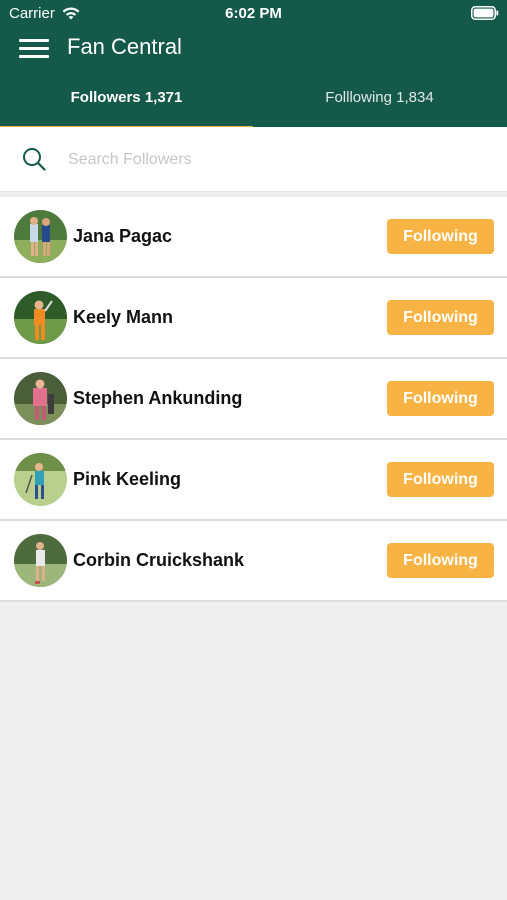 This screenshot has width=507, height=900. I want to click on follower-name: Jana Pagac, so click(123, 236).